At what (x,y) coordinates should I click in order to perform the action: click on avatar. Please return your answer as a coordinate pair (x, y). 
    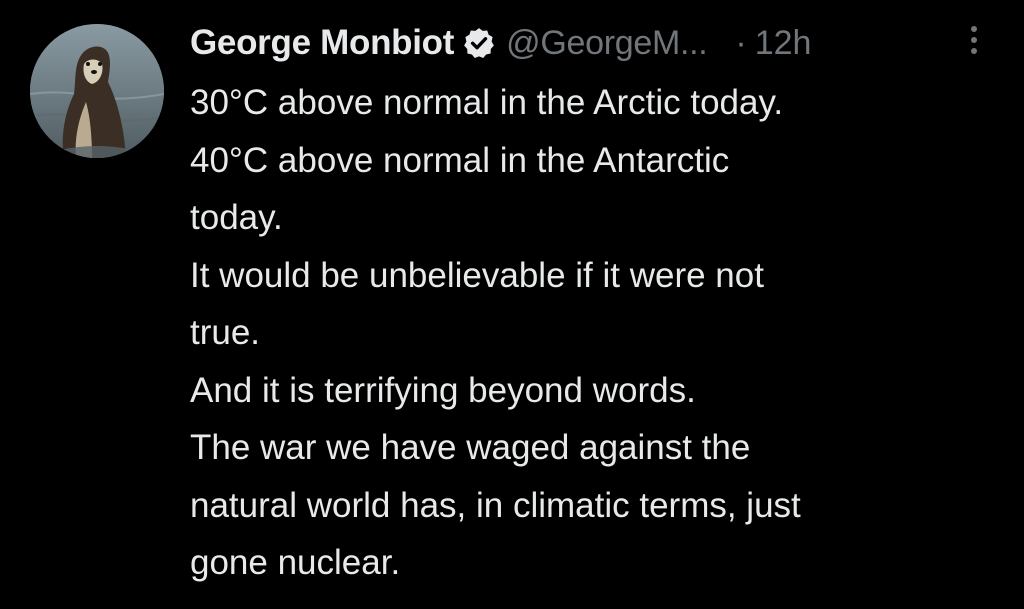
    Looking at the image, I should click on (97, 91).